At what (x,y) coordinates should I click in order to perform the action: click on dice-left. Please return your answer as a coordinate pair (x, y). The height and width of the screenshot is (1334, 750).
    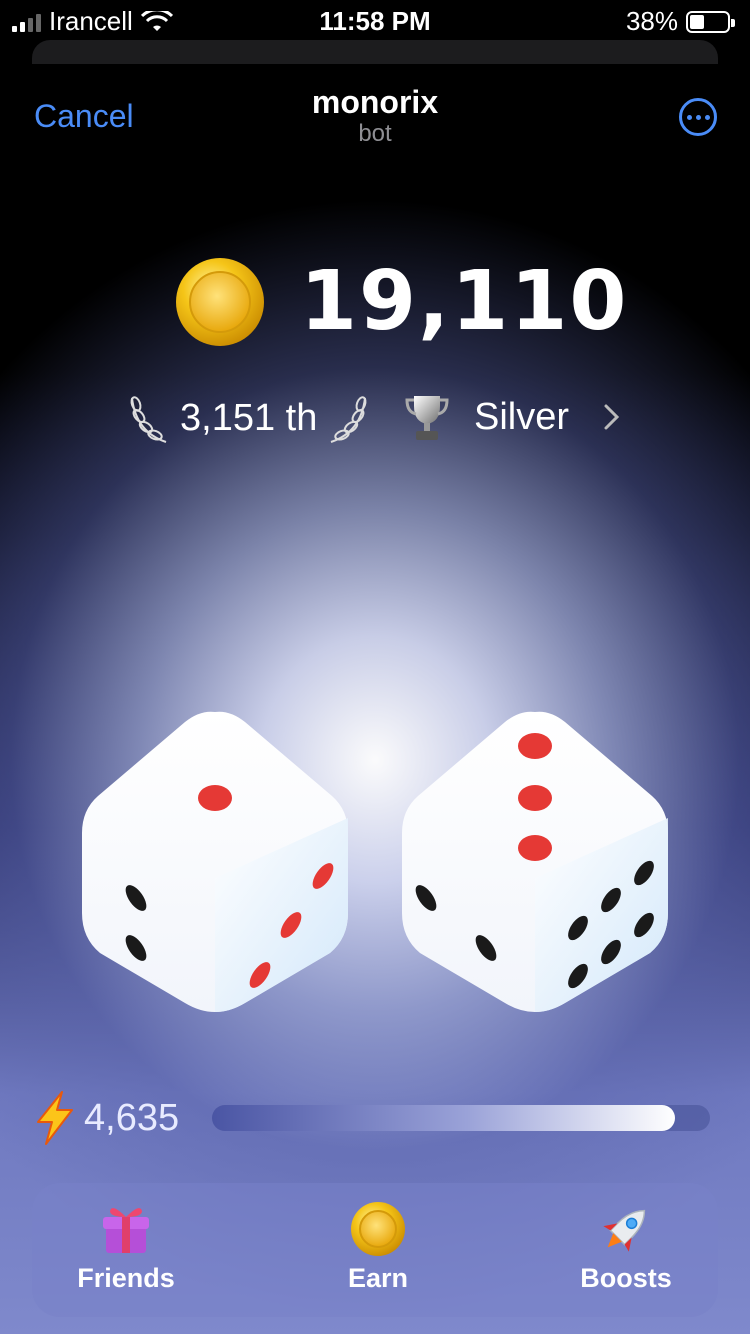
    Looking at the image, I should click on (215, 860).